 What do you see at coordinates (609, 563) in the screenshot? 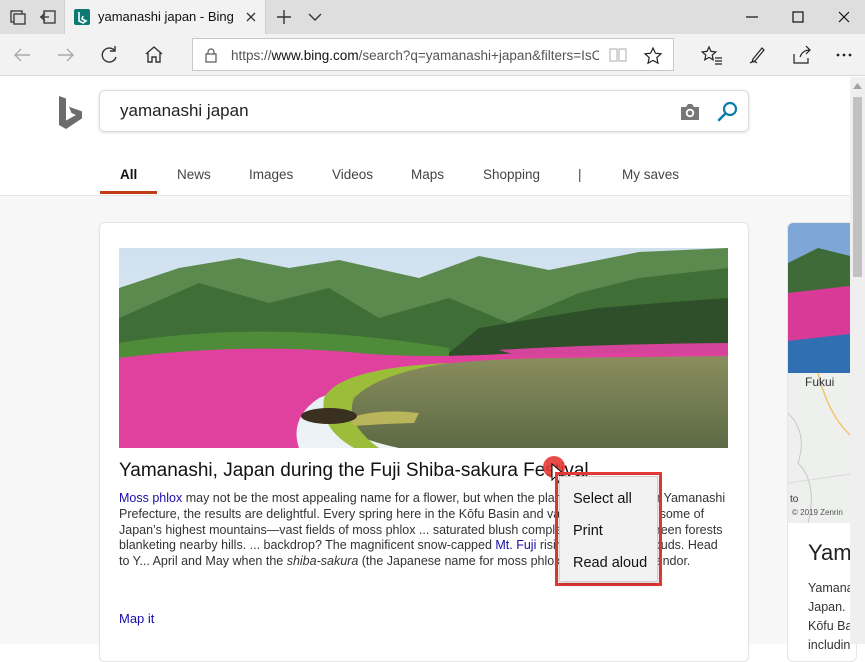
I see `menu-item-read-aloud: Read aloud` at bounding box center [609, 563].